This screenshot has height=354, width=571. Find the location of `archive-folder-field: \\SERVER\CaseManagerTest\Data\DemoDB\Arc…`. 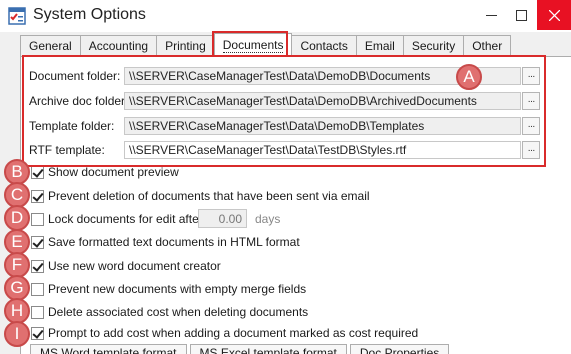

archive-folder-field: \\SERVER\CaseManagerTest\Data\DemoDB\Arc… is located at coordinates (322, 101).